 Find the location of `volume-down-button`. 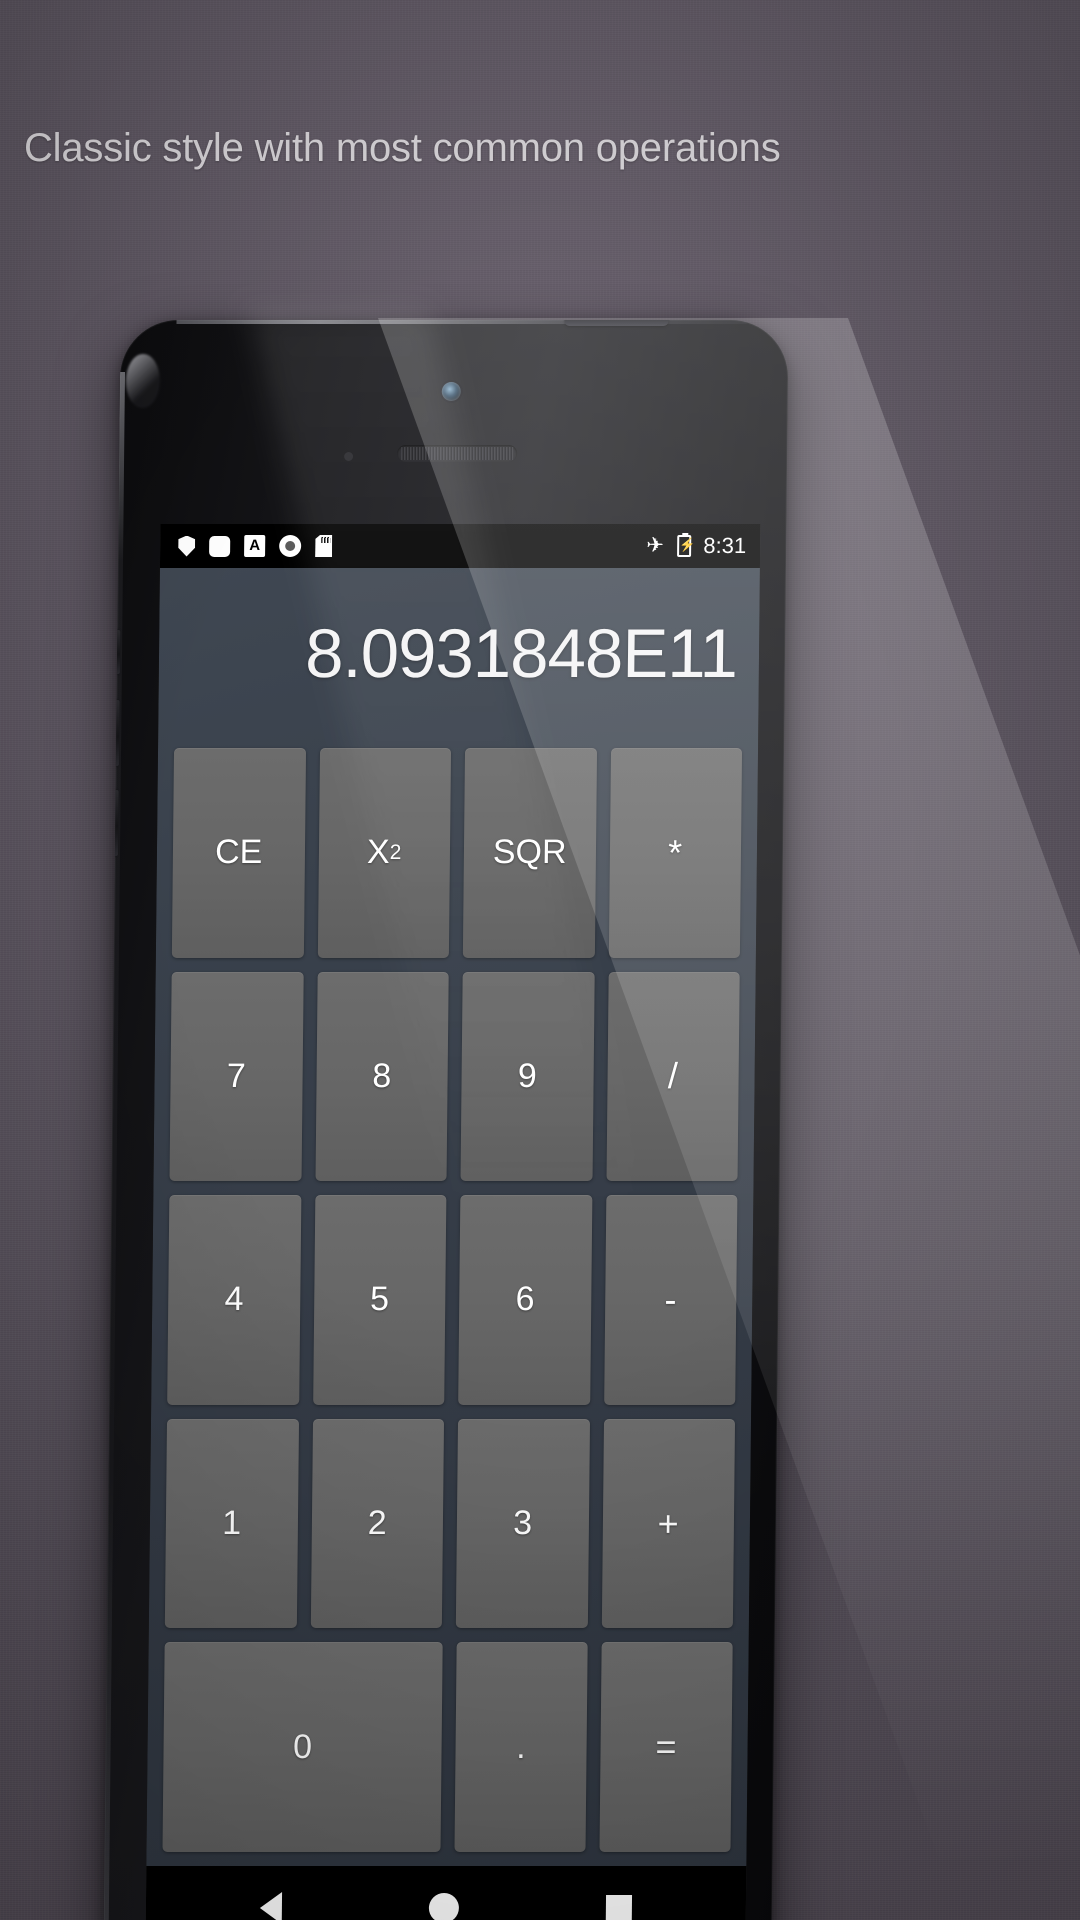

volume-down-button is located at coordinates (112, 823).